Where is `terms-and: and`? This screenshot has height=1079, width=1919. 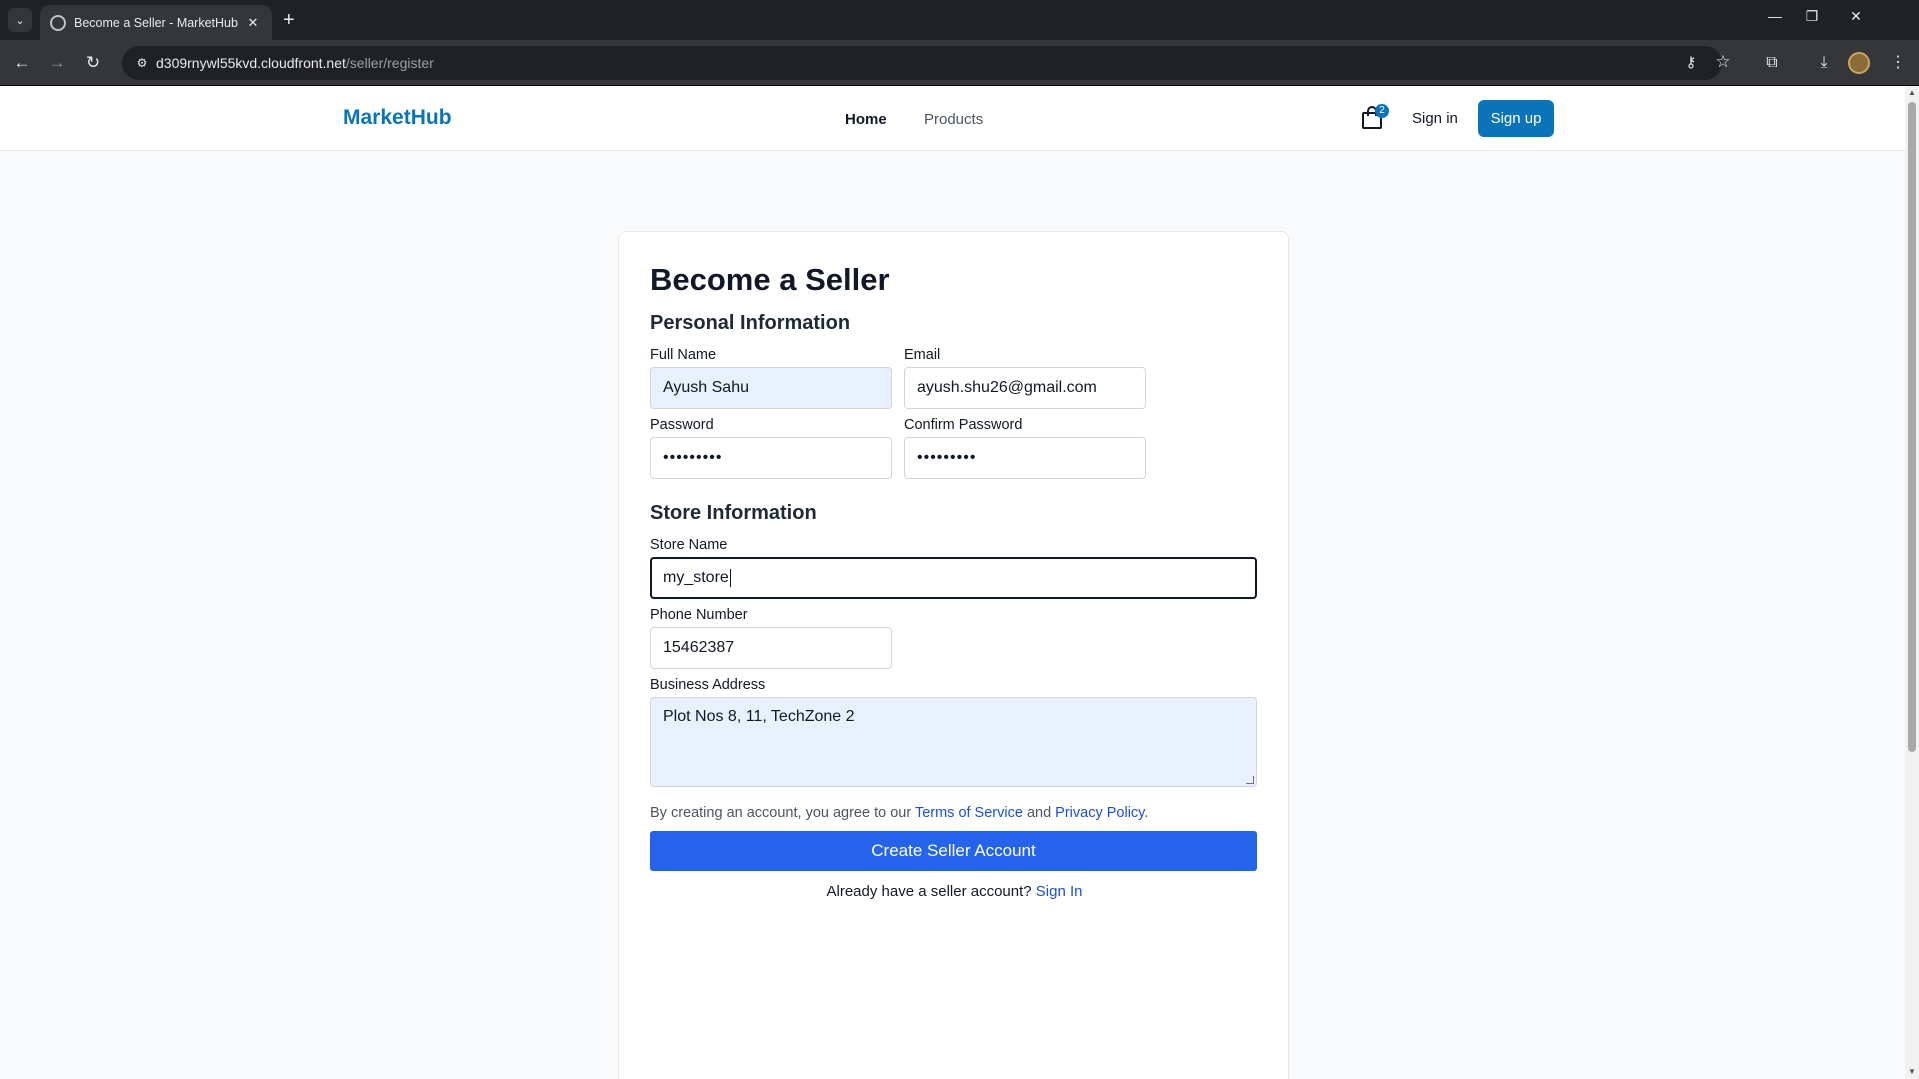
terms-and: and is located at coordinates (1039, 813).